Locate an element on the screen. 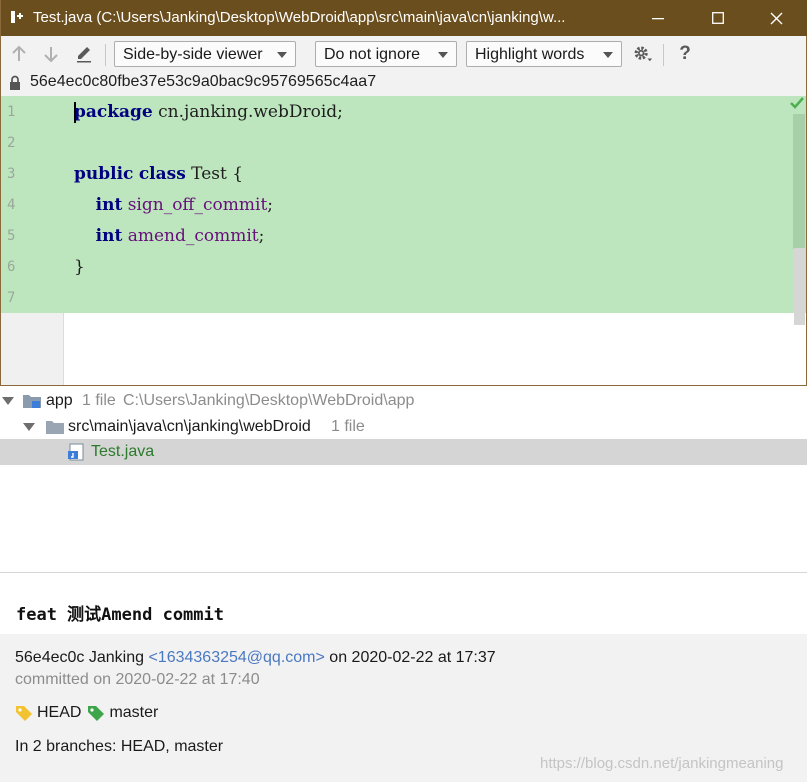 This screenshot has height=782, width=807. folder-file-count: 1 file is located at coordinates (348, 426).